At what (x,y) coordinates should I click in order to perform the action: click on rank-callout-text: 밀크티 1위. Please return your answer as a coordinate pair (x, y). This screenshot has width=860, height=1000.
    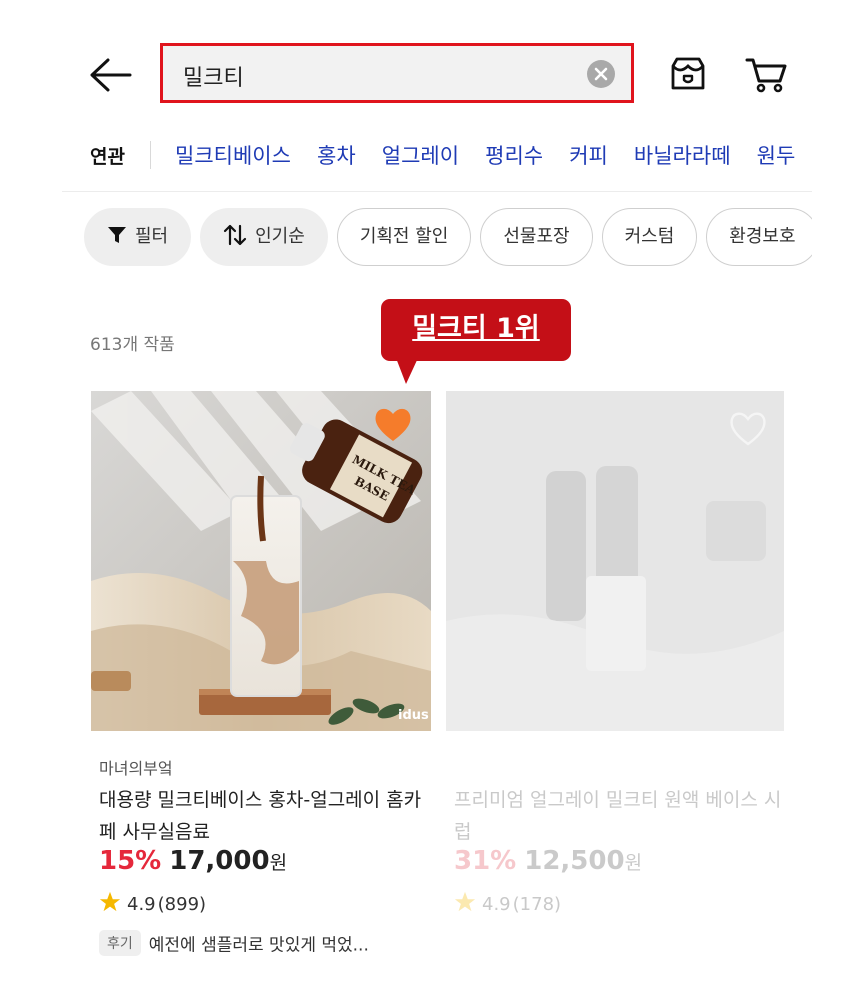
    Looking at the image, I should click on (476, 328).